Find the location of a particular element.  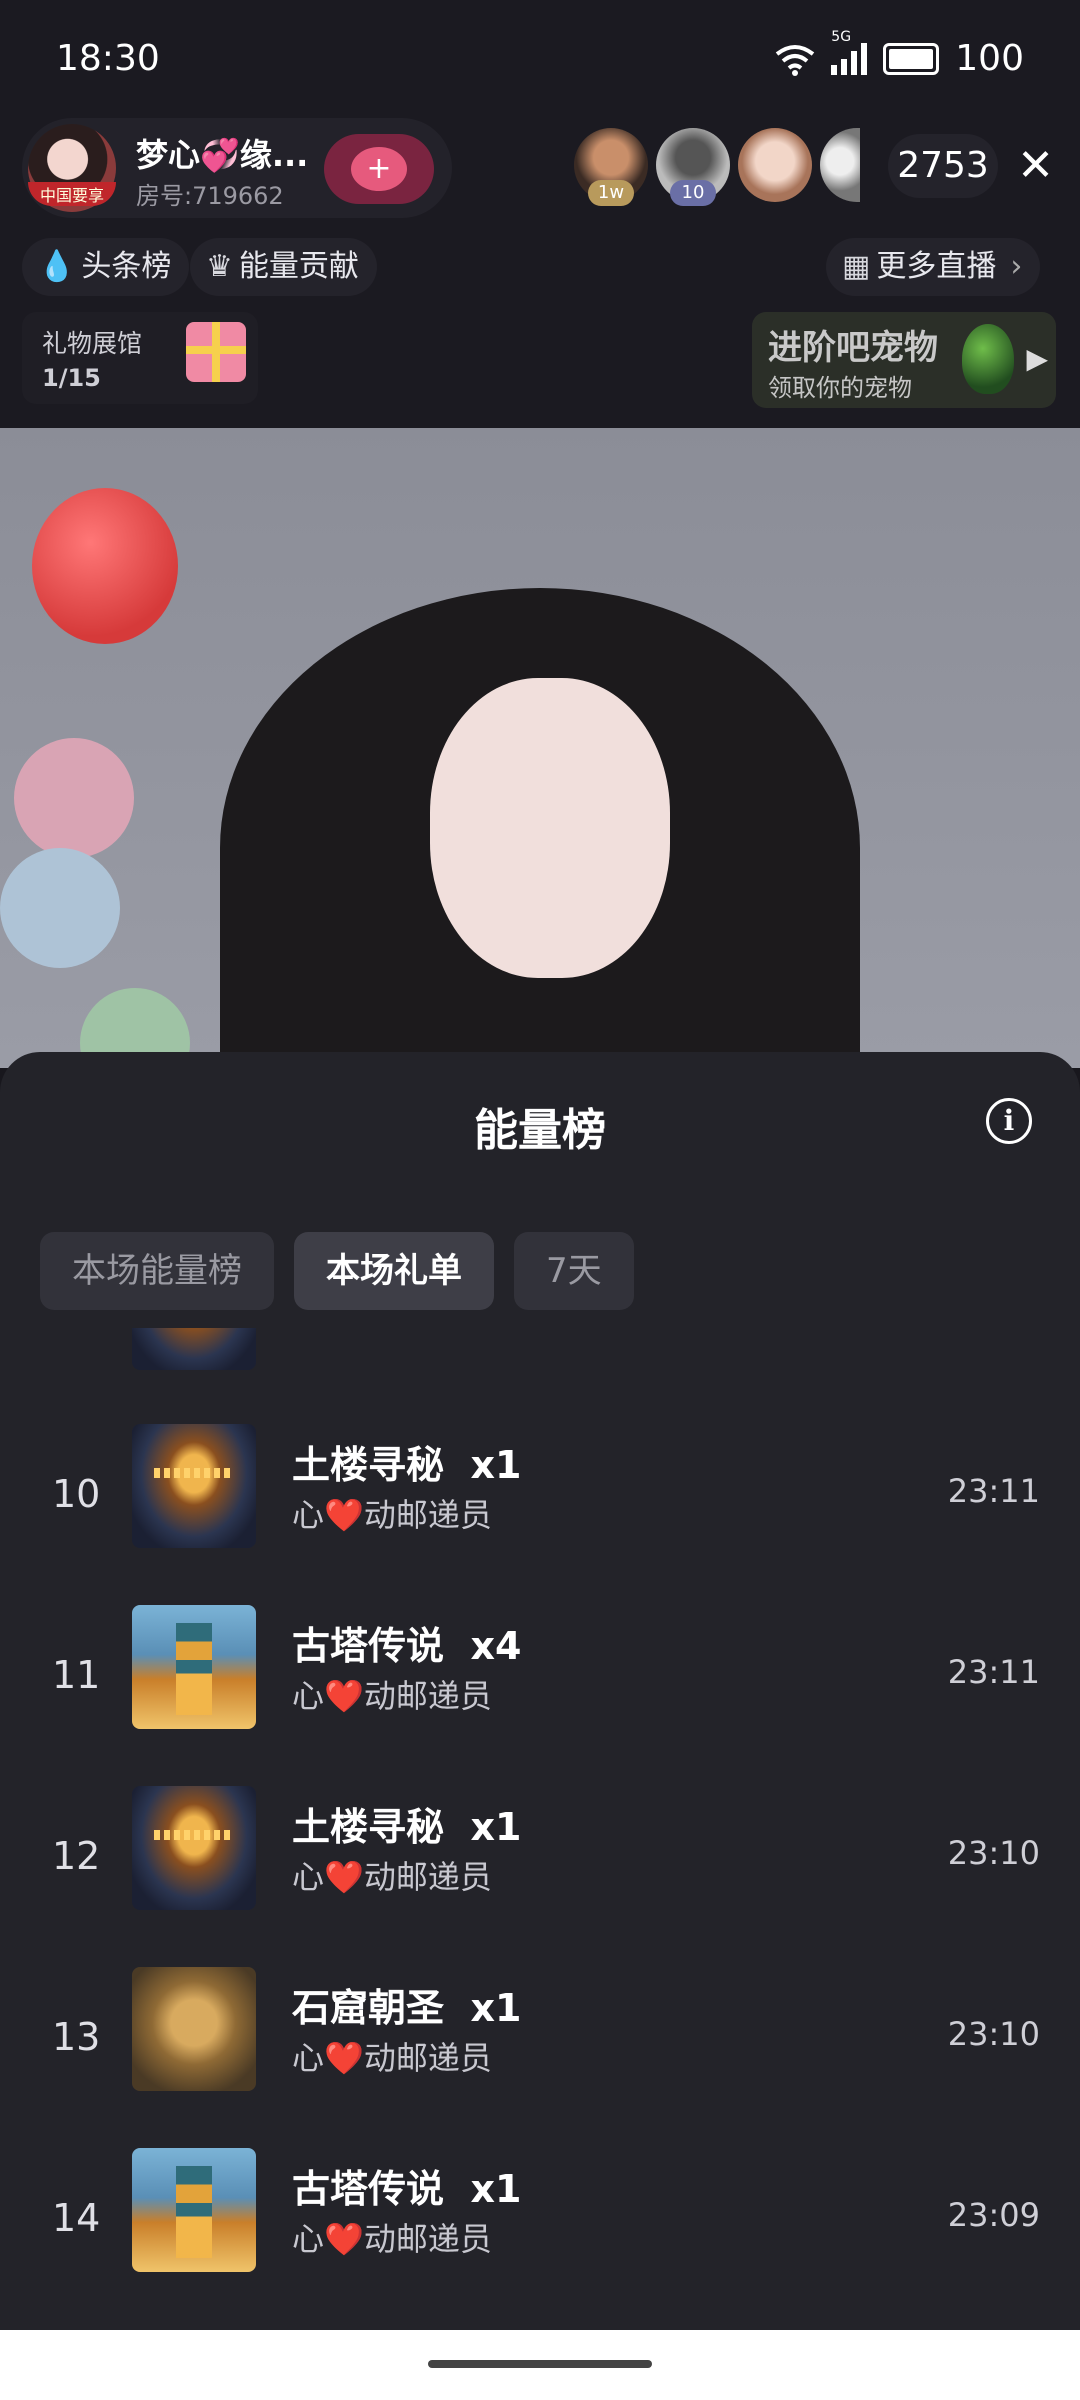

follow-heart-icon: + is located at coordinates (379, 169).